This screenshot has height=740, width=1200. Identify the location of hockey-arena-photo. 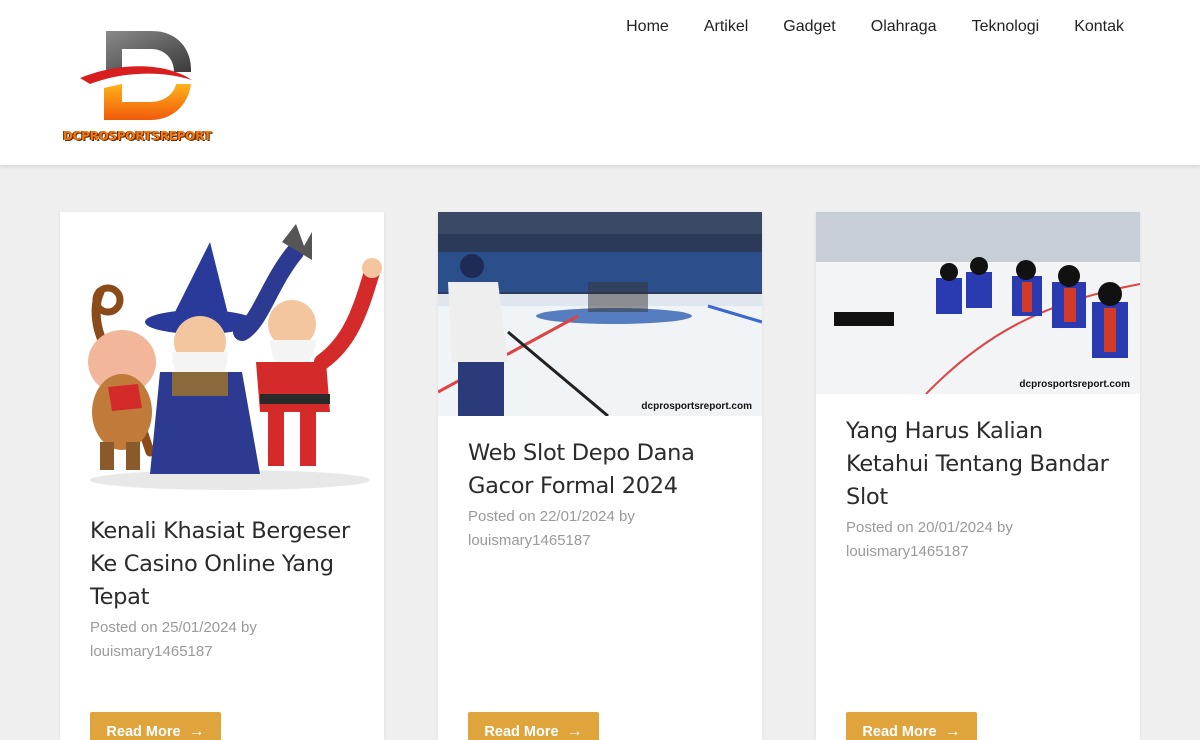
(600, 314).